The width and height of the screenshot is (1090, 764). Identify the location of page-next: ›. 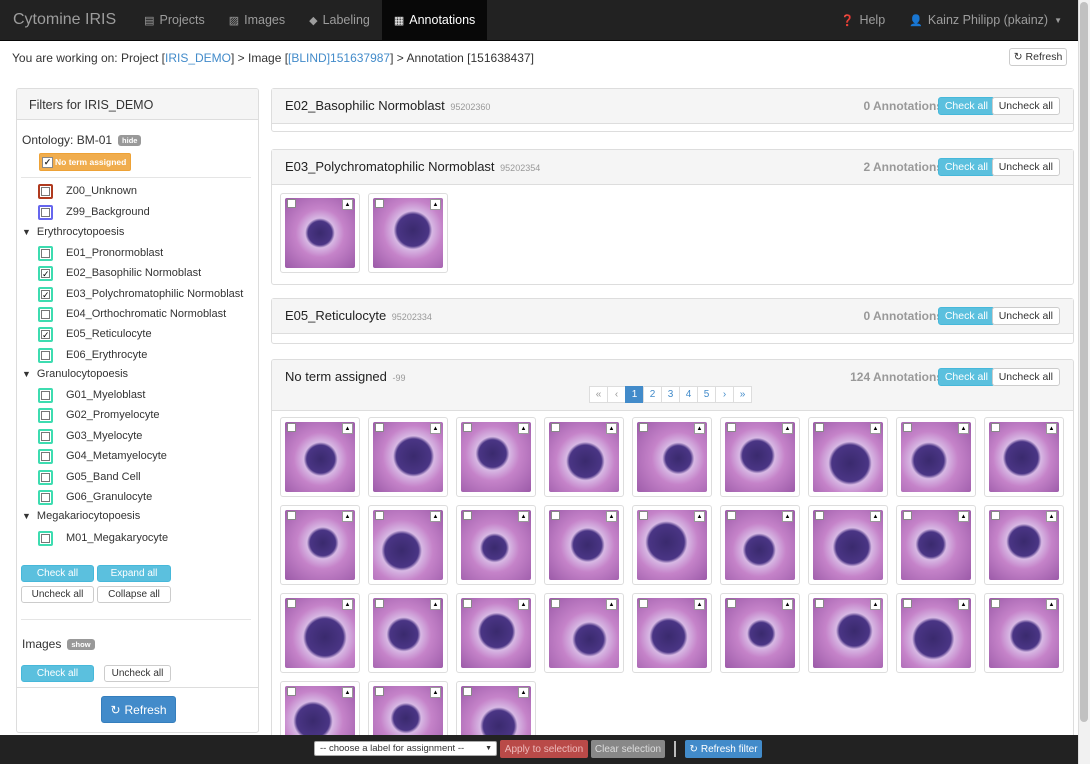
(724, 394).